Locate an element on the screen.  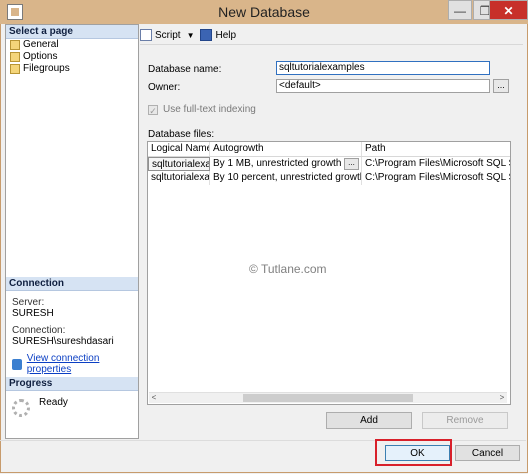
connection-value: SURESH\sureshdasari is located at coordinates (63, 341).